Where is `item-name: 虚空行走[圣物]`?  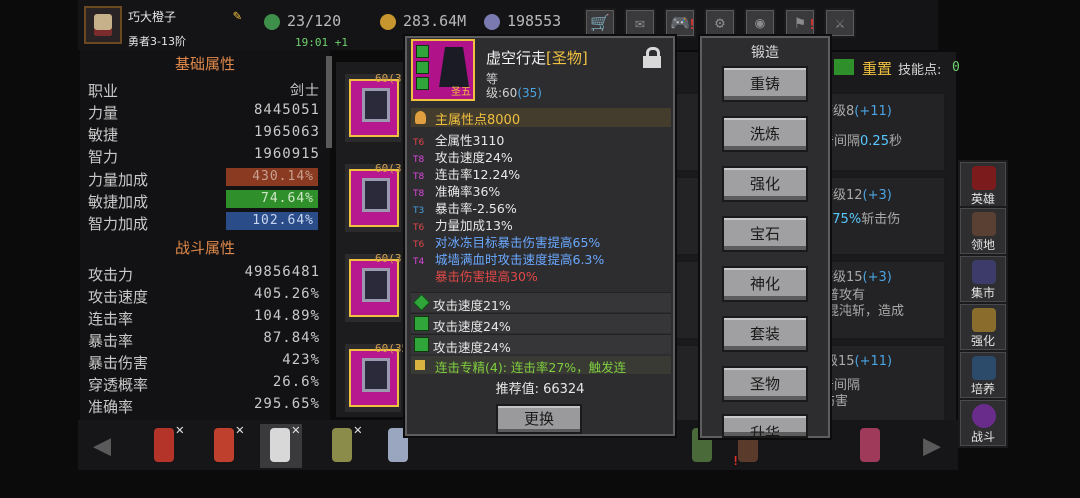
item-name: 虚空行走[圣物] is located at coordinates (537, 58).